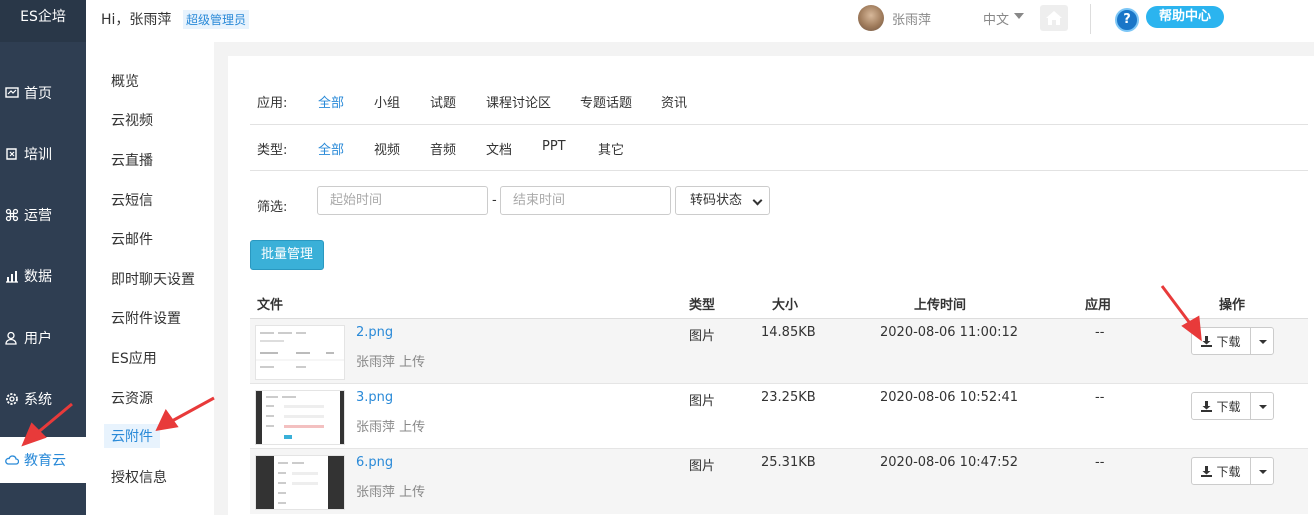 The image size is (1314, 515). I want to click on nav-label: 教育云, so click(45, 461).